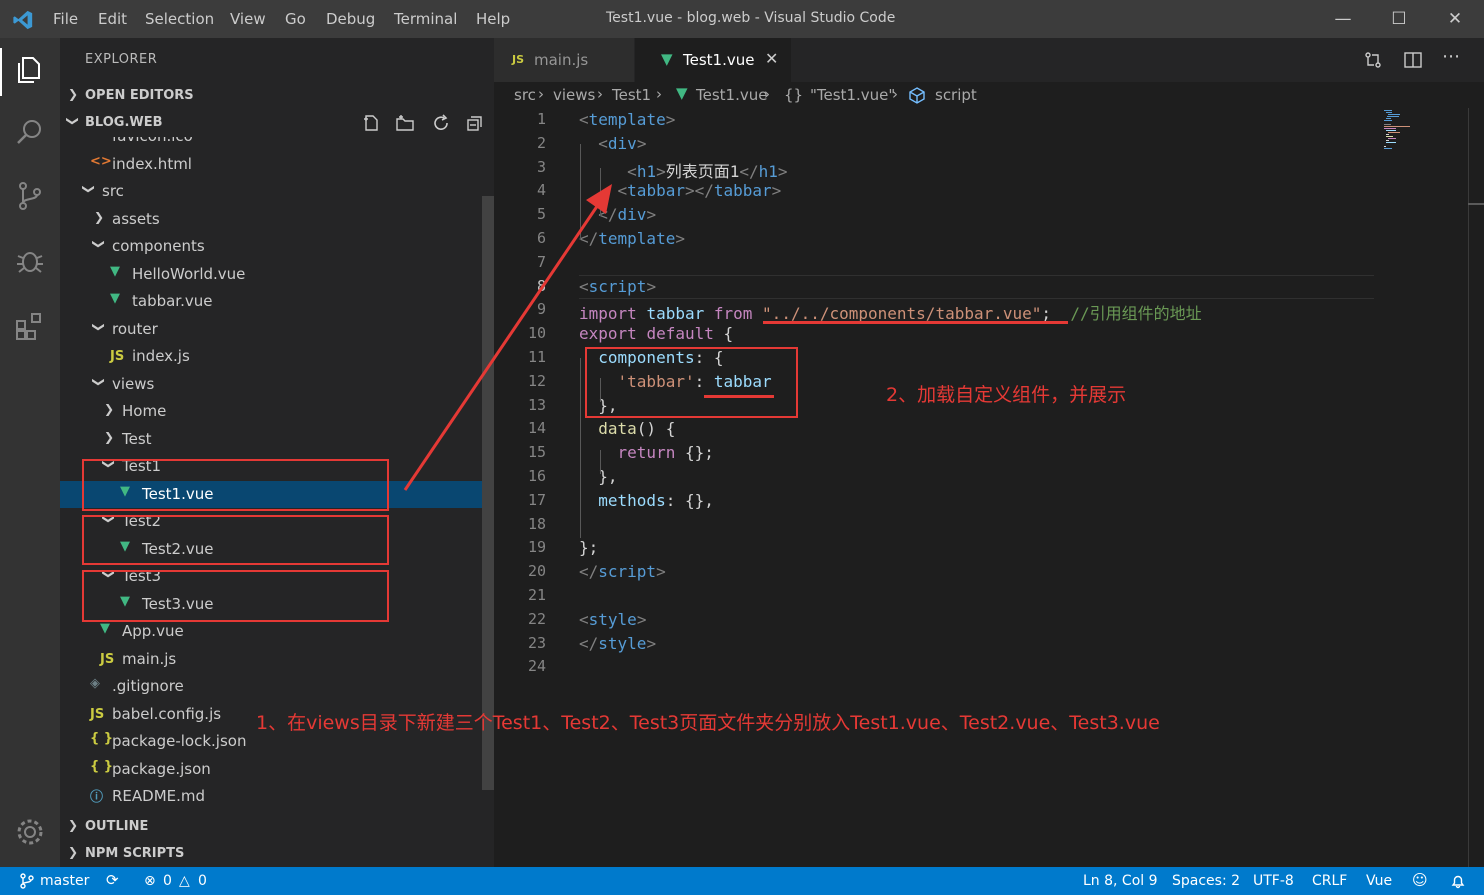 This screenshot has height=895, width=1484. Describe the element at coordinates (270, 246) in the screenshot. I see `tree-item: ❯ components` at that location.